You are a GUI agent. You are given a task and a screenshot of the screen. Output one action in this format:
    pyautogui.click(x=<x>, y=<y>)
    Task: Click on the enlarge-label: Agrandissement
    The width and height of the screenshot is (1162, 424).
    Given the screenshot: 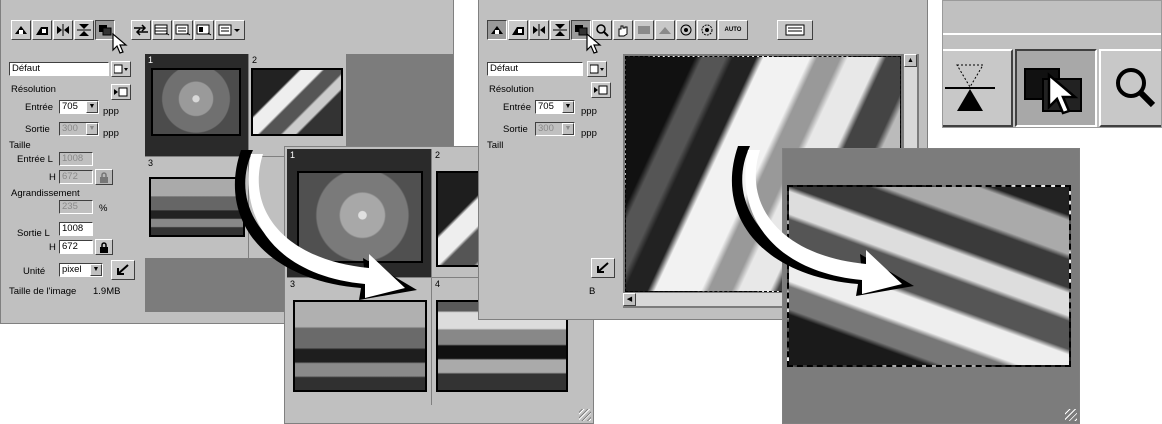 What is the action you would take?
    pyautogui.click(x=45, y=193)
    